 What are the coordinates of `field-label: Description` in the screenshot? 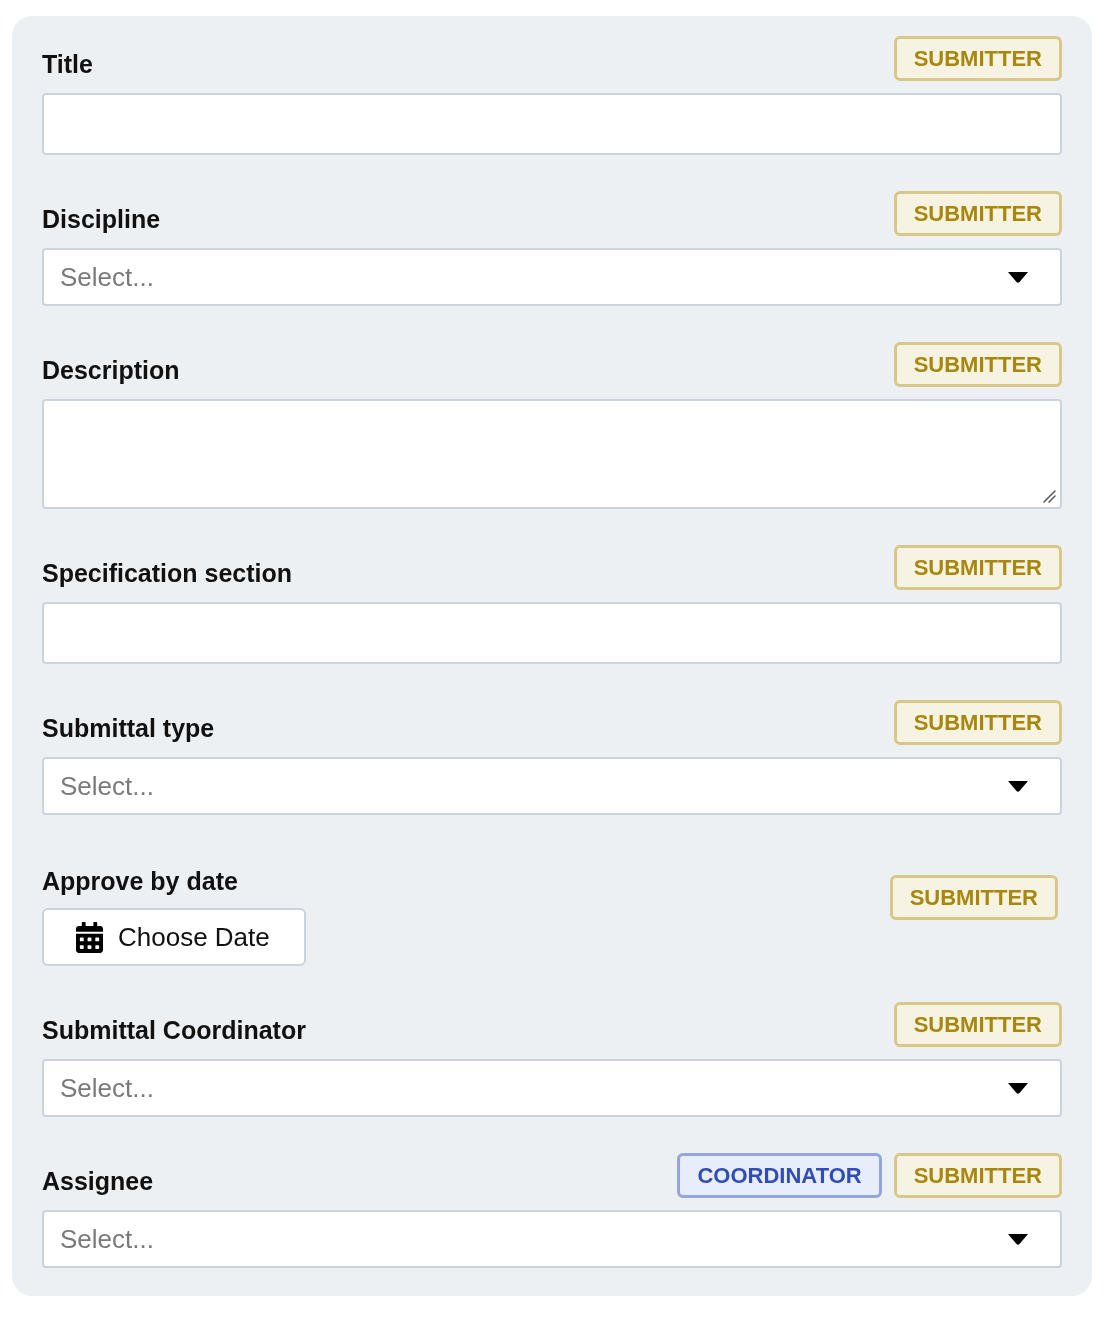 It's located at (111, 370).